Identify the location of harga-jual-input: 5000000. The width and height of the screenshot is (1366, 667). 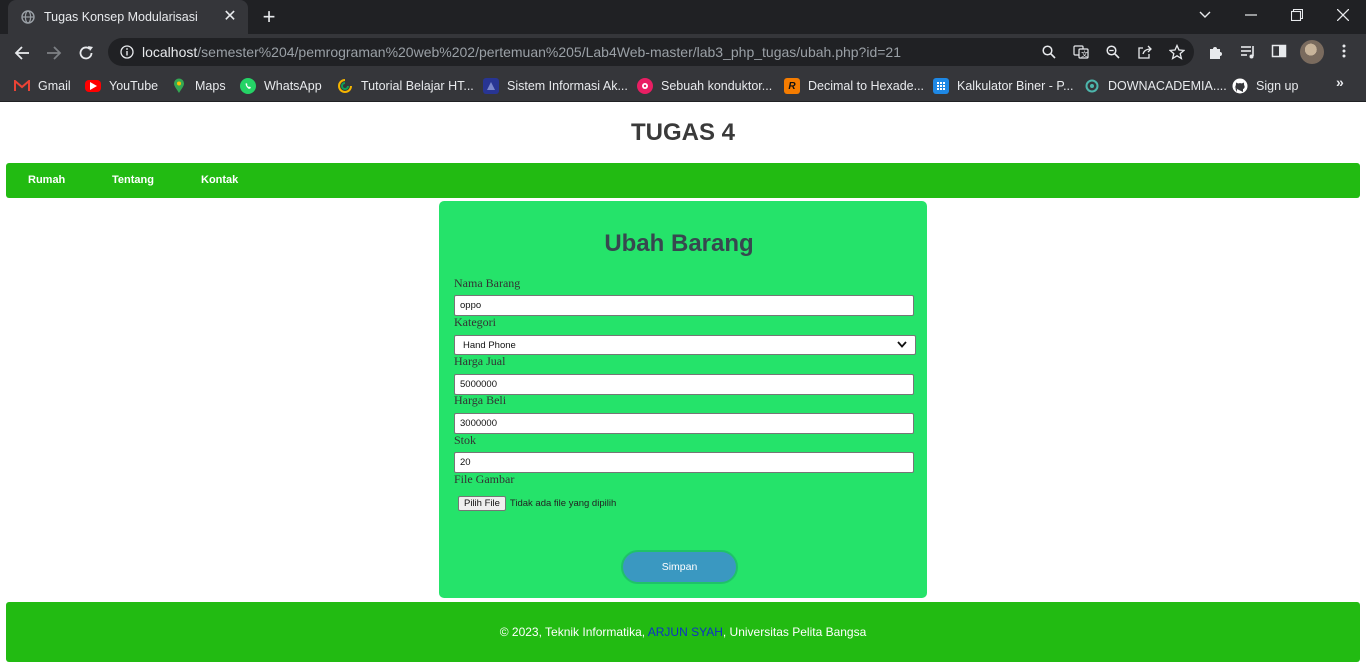
(684, 384).